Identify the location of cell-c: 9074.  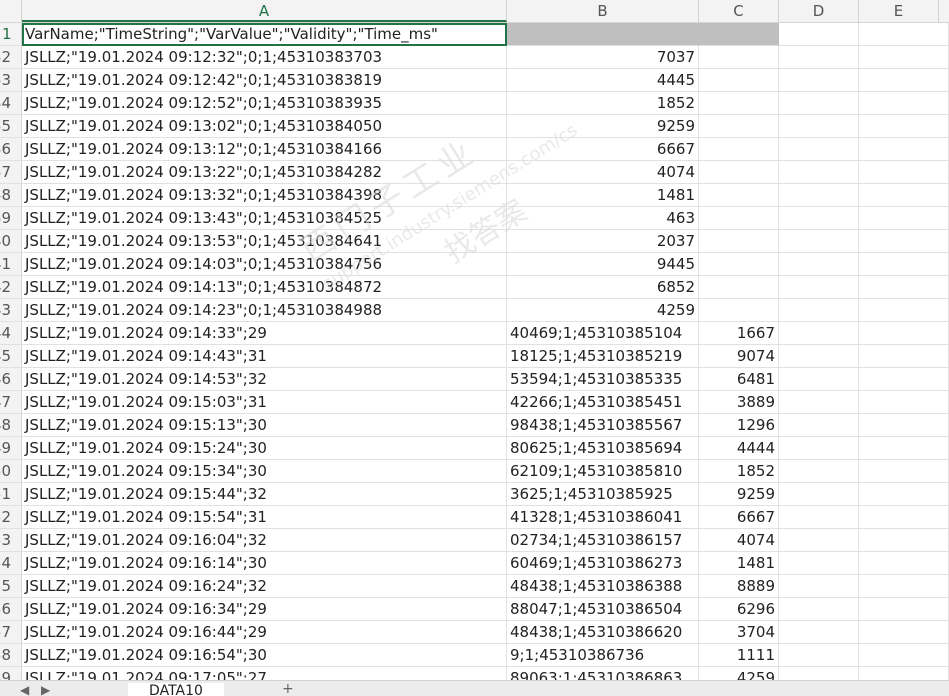
(739, 356).